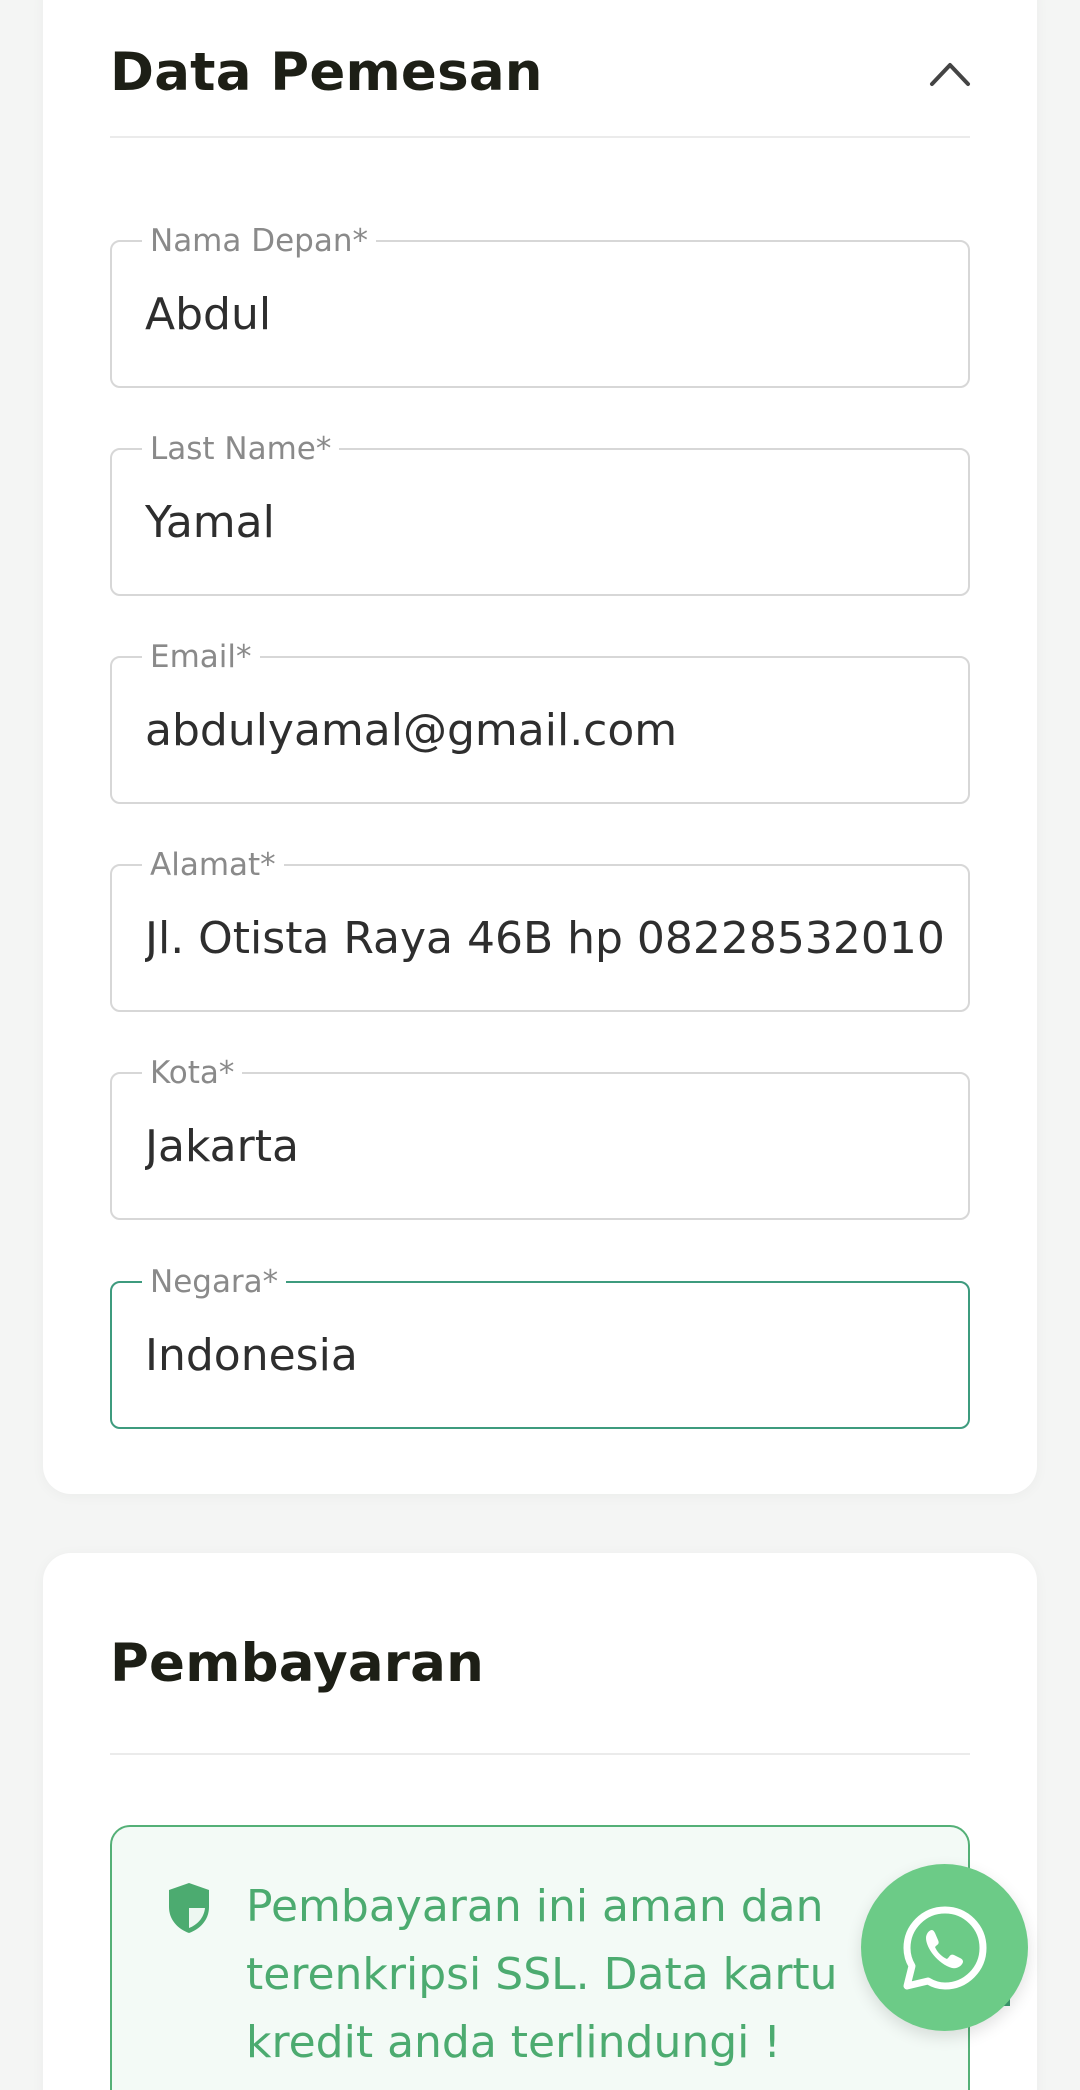  I want to click on first-name-input: Abdul, so click(546, 314).